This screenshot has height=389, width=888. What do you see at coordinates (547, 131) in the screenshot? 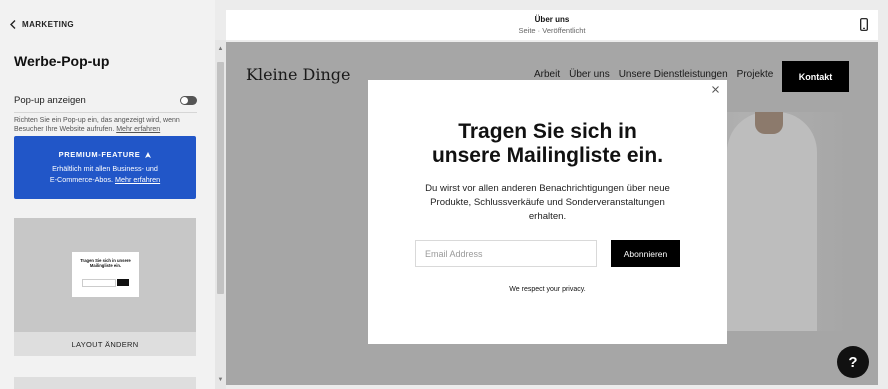
I see `popup-title-line1: Tragen Sie sich in` at bounding box center [547, 131].